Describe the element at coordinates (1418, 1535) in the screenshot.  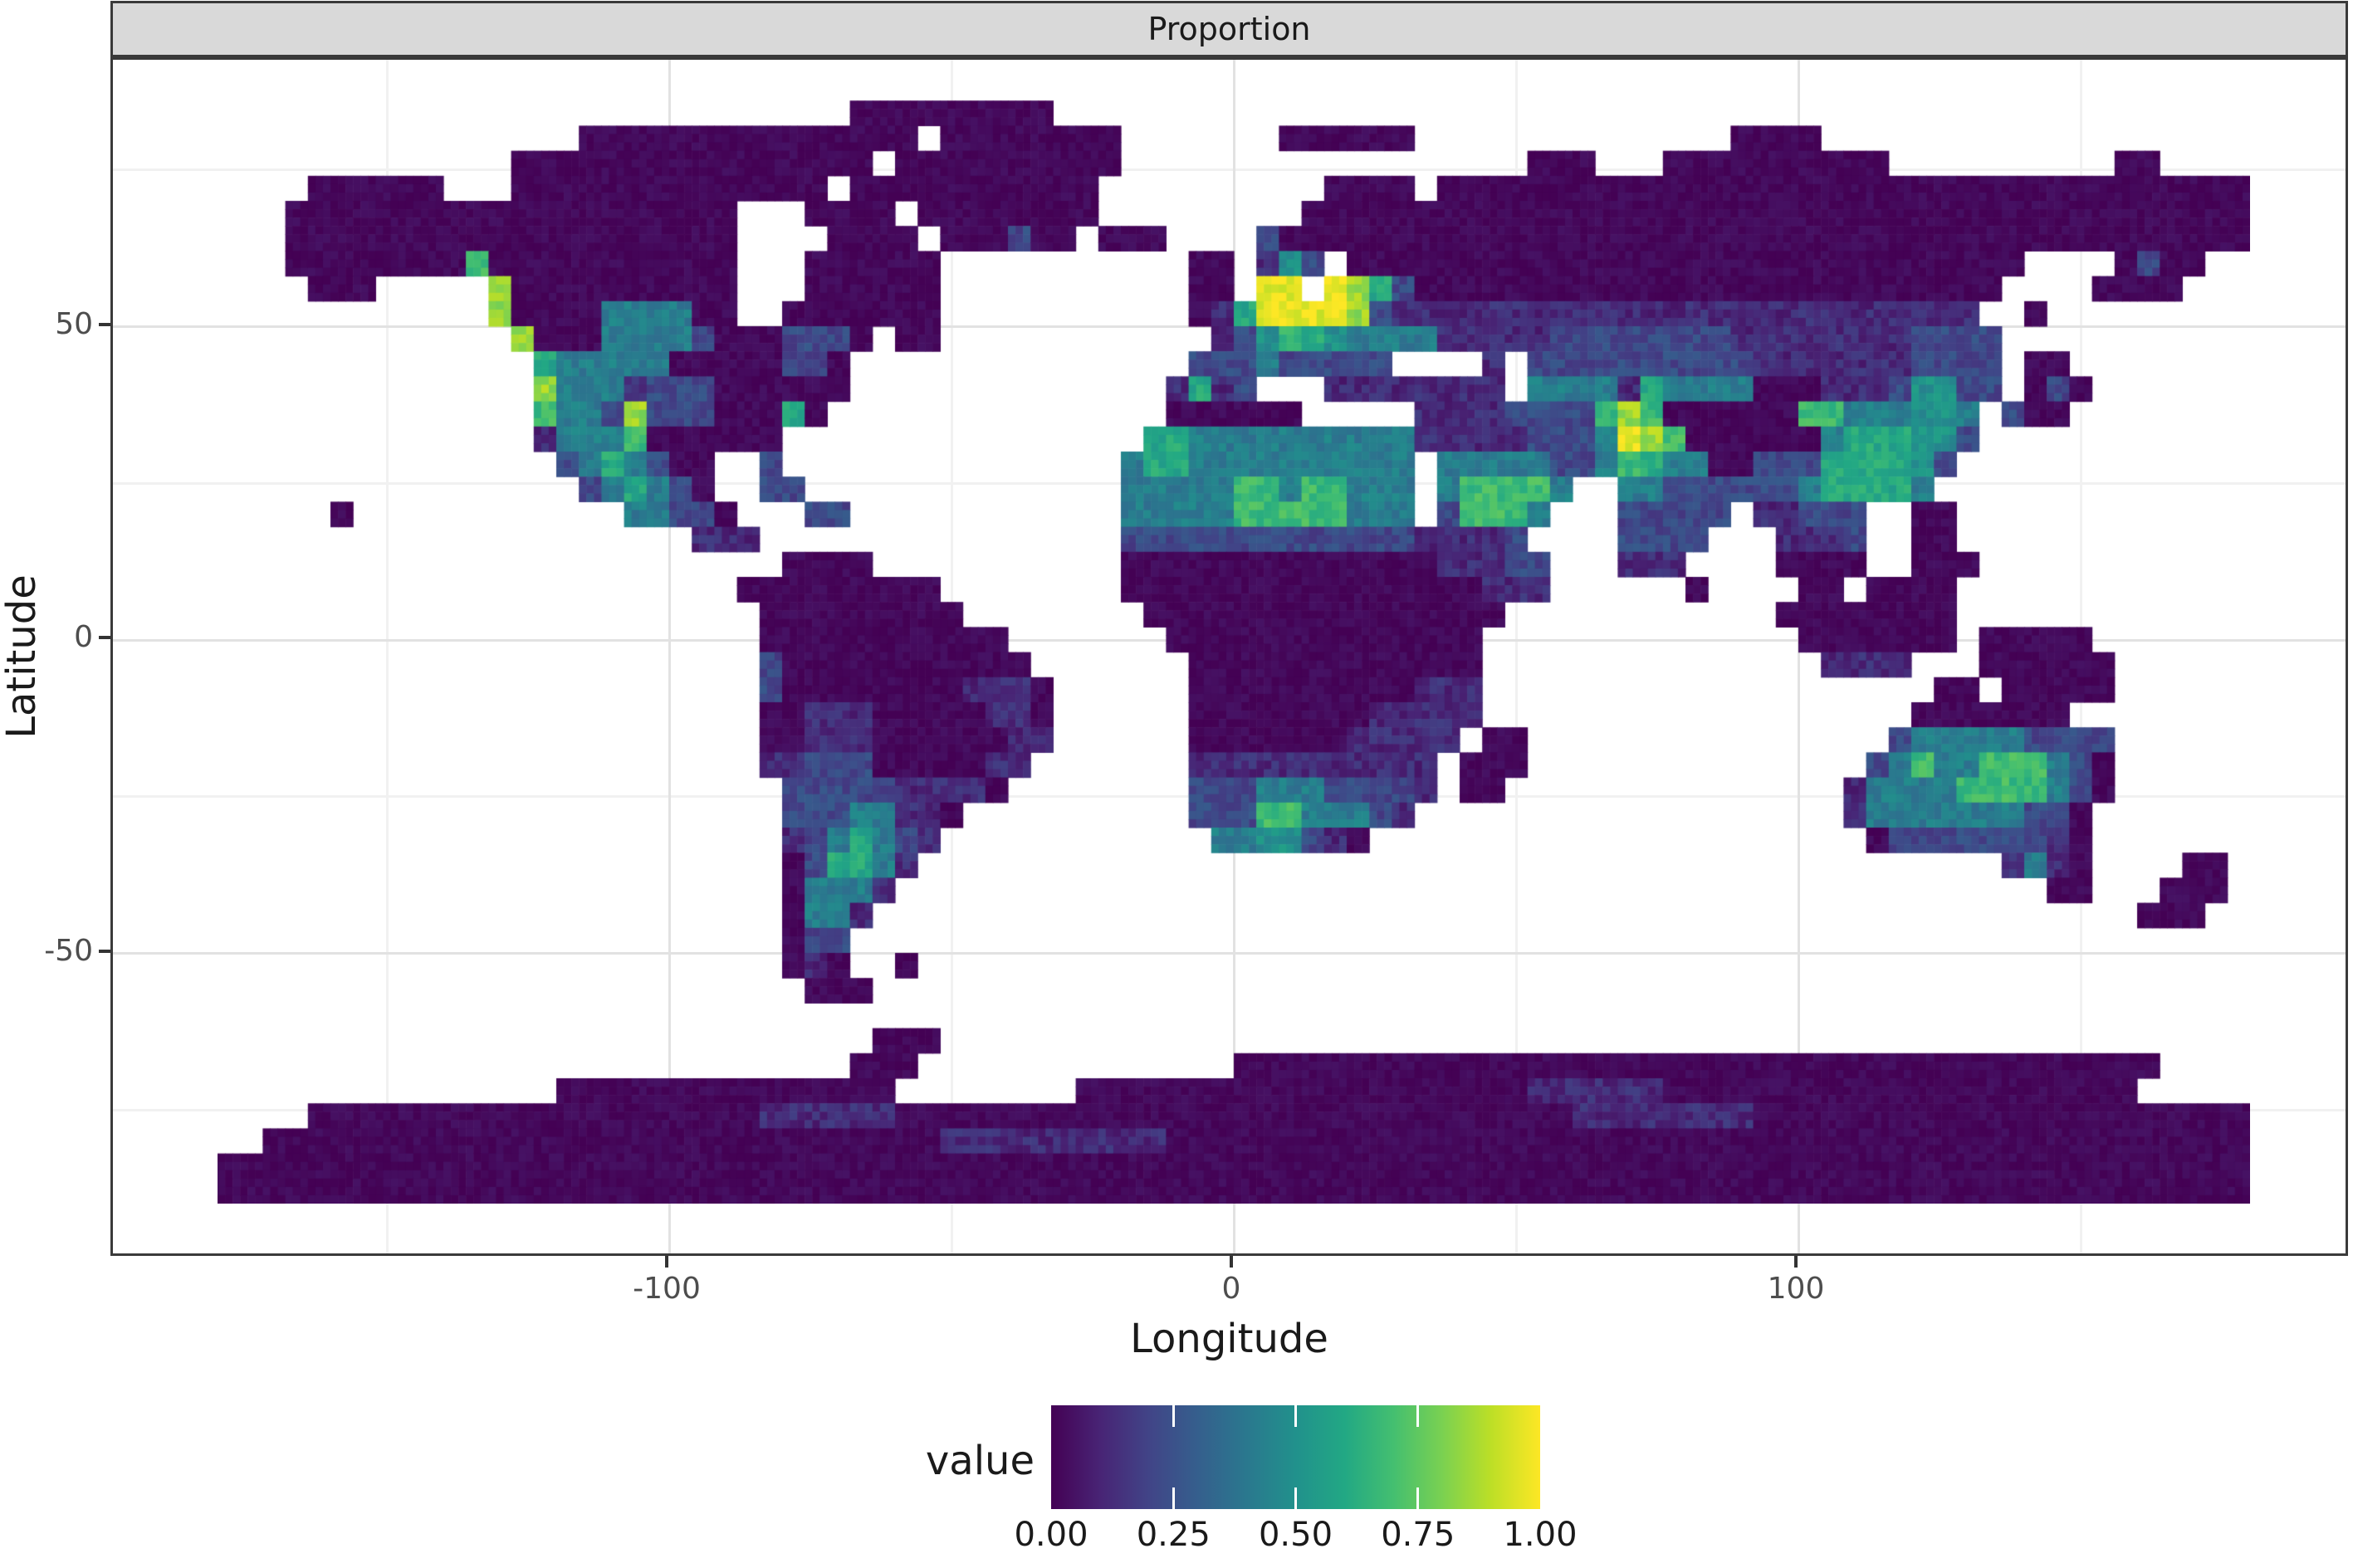
I see `legend-tick-label: 0.75` at that location.